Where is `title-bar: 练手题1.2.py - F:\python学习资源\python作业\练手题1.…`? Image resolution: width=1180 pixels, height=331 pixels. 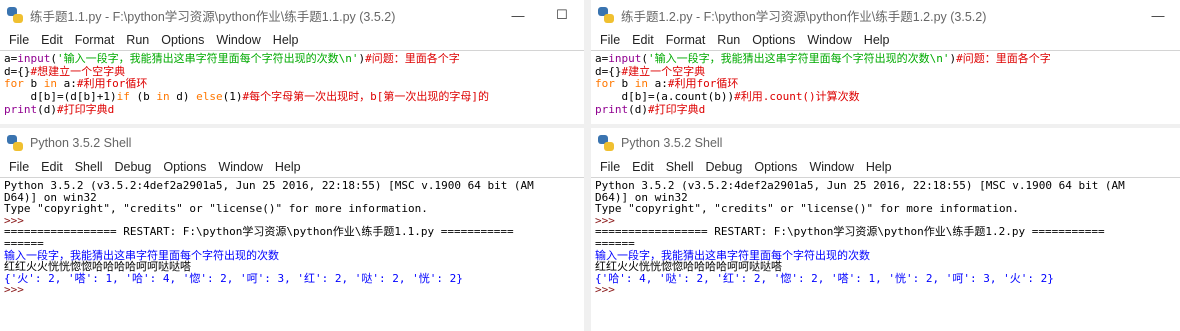
title-bar: 练手题1.2.py - F:\python学习资源\python作业\练手题1.… is located at coordinates (885, 15).